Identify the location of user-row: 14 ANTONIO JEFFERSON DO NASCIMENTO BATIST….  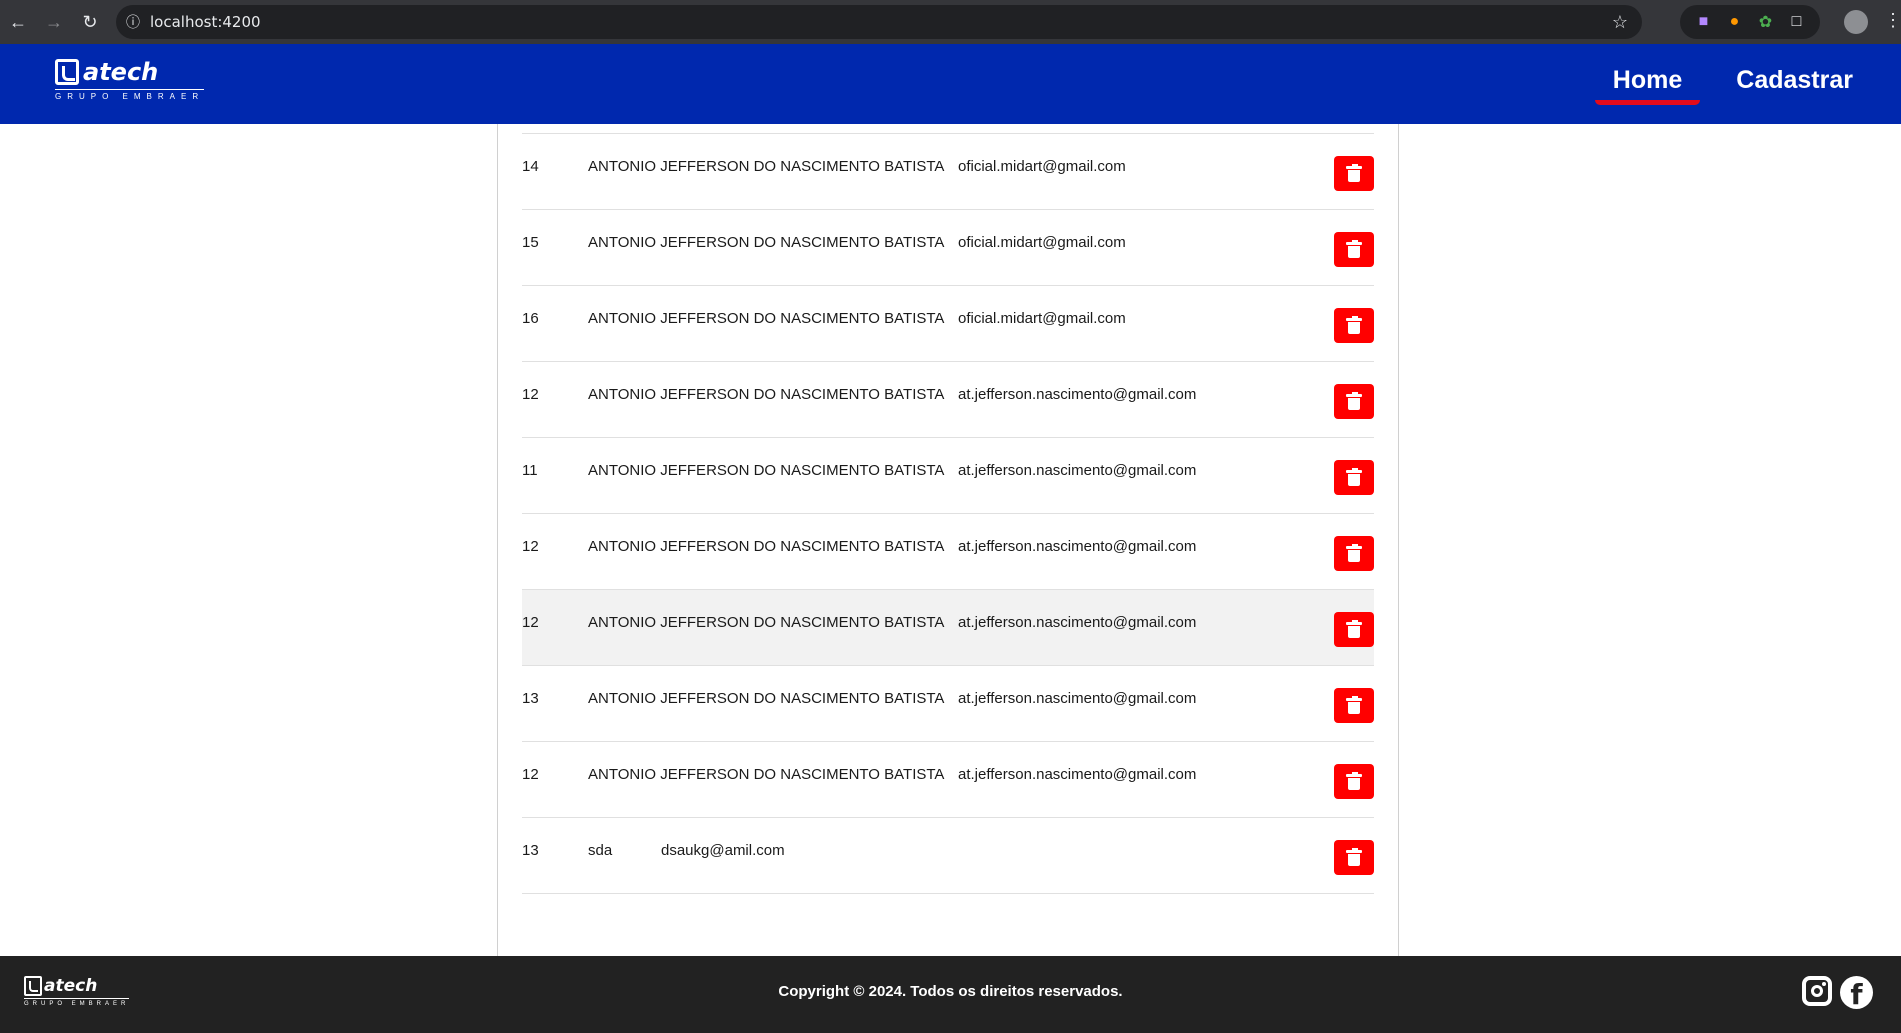
(948, 172).